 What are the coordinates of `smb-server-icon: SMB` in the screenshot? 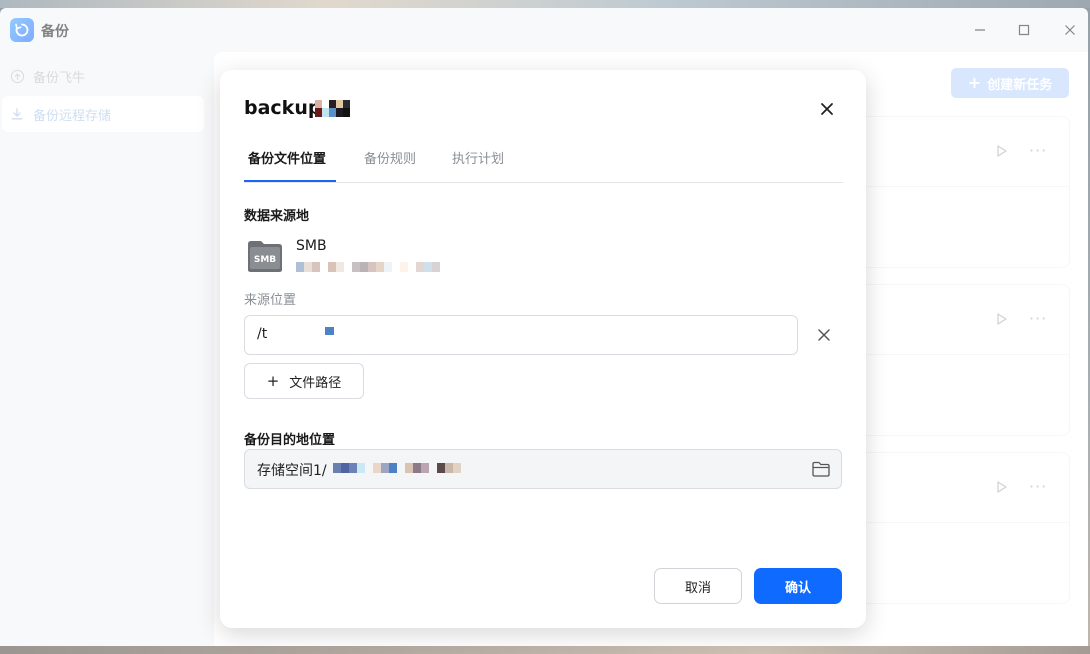 It's located at (265, 256).